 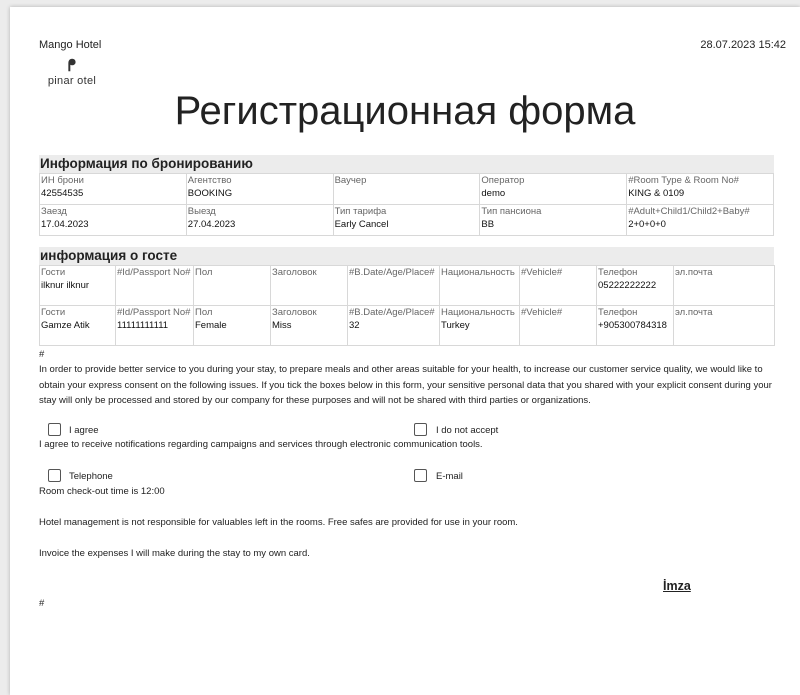 What do you see at coordinates (700, 220) in the screenshot?
I see `cell-pax: #Adult+Child1/Child2+Baby# 2+0+0+0` at bounding box center [700, 220].